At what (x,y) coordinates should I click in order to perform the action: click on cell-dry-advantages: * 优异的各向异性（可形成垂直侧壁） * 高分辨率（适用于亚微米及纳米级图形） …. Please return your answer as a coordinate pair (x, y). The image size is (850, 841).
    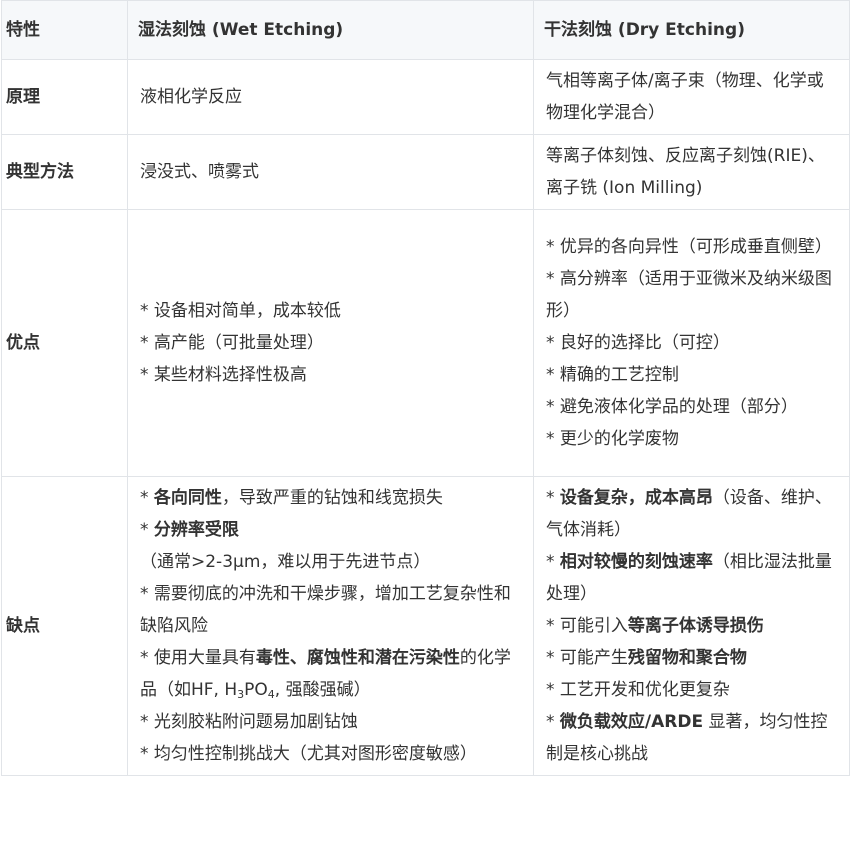
    Looking at the image, I should click on (691, 343).